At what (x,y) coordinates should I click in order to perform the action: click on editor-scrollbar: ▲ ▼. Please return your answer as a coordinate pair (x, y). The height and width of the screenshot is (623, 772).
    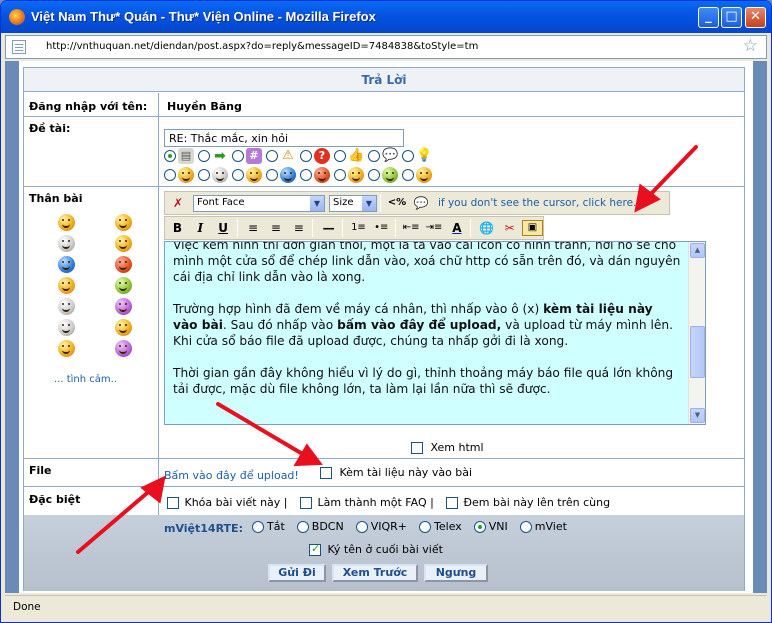
    Looking at the image, I should click on (696, 333).